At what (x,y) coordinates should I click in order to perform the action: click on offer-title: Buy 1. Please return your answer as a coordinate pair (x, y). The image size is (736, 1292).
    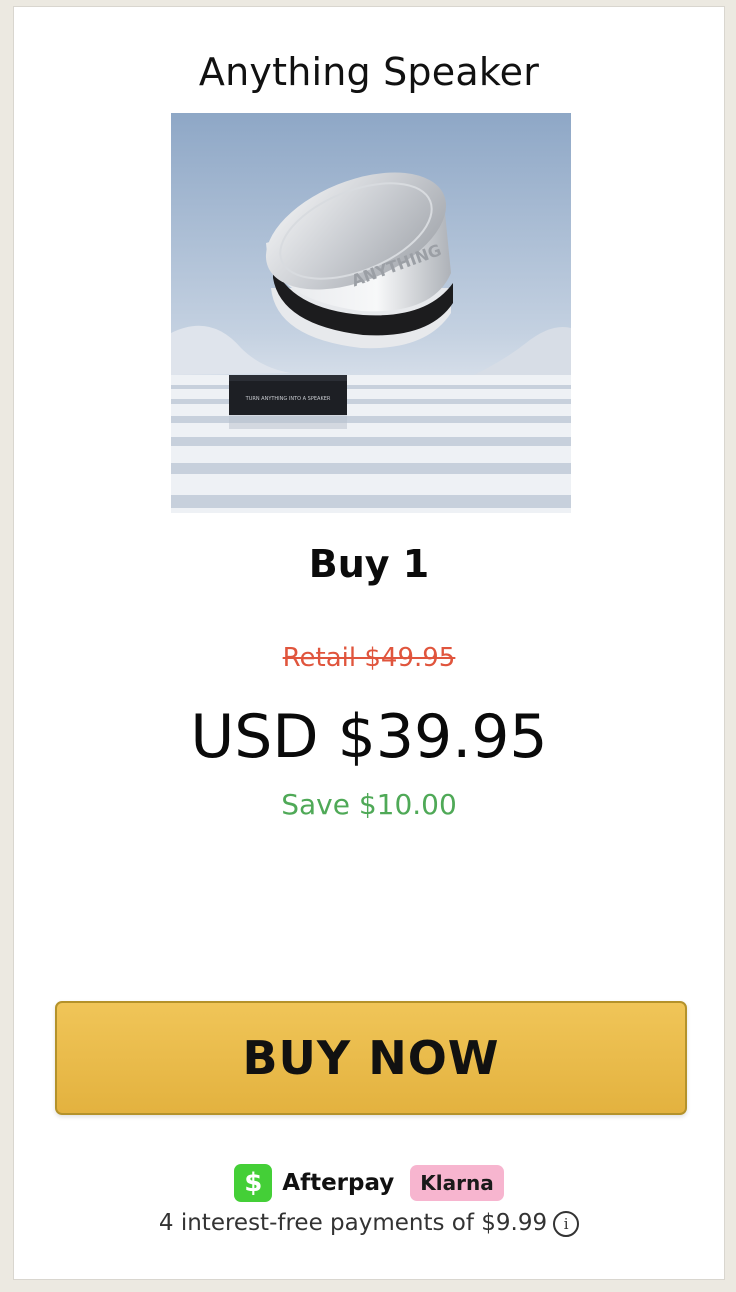
    Looking at the image, I should click on (369, 564).